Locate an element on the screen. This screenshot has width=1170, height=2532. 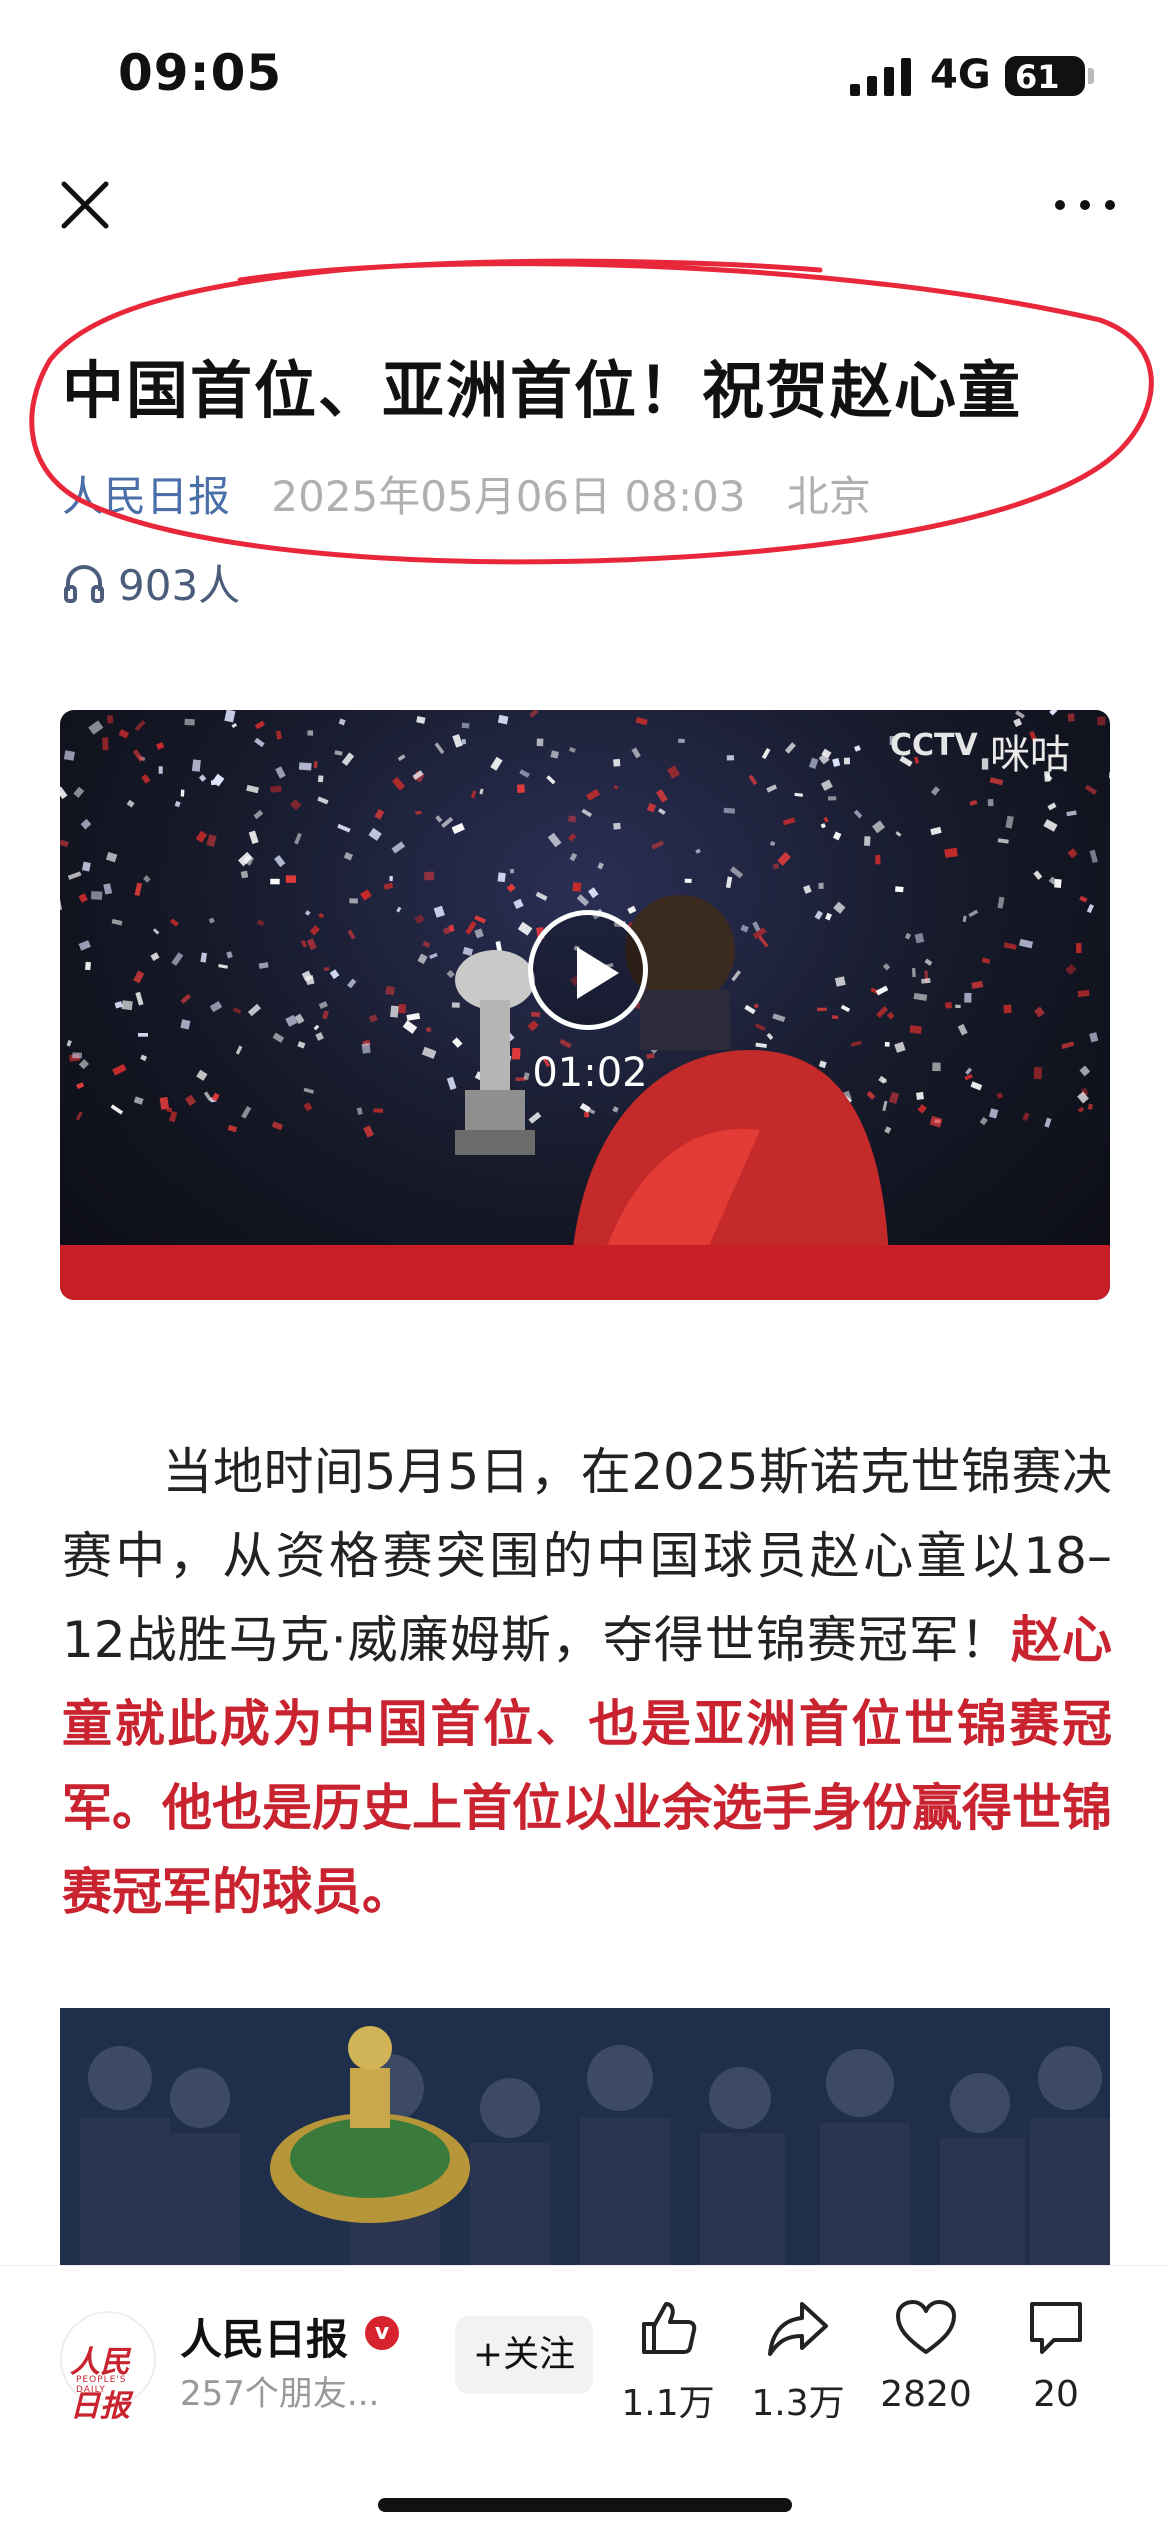
heart-icon is located at coordinates (926, 2327).